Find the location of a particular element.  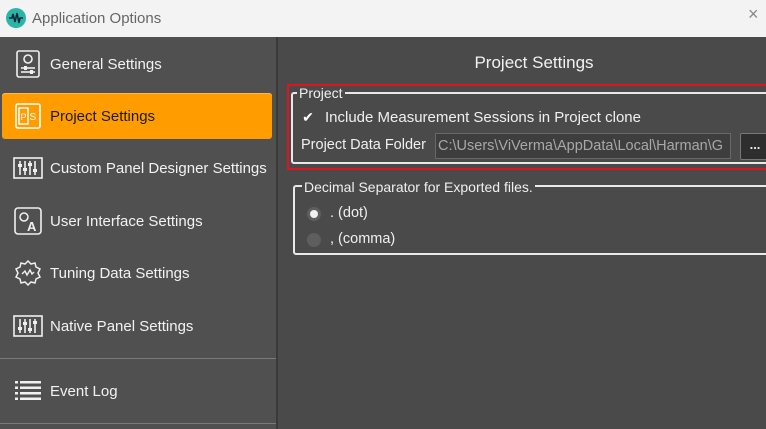

window-title: Application Options is located at coordinates (97, 18).